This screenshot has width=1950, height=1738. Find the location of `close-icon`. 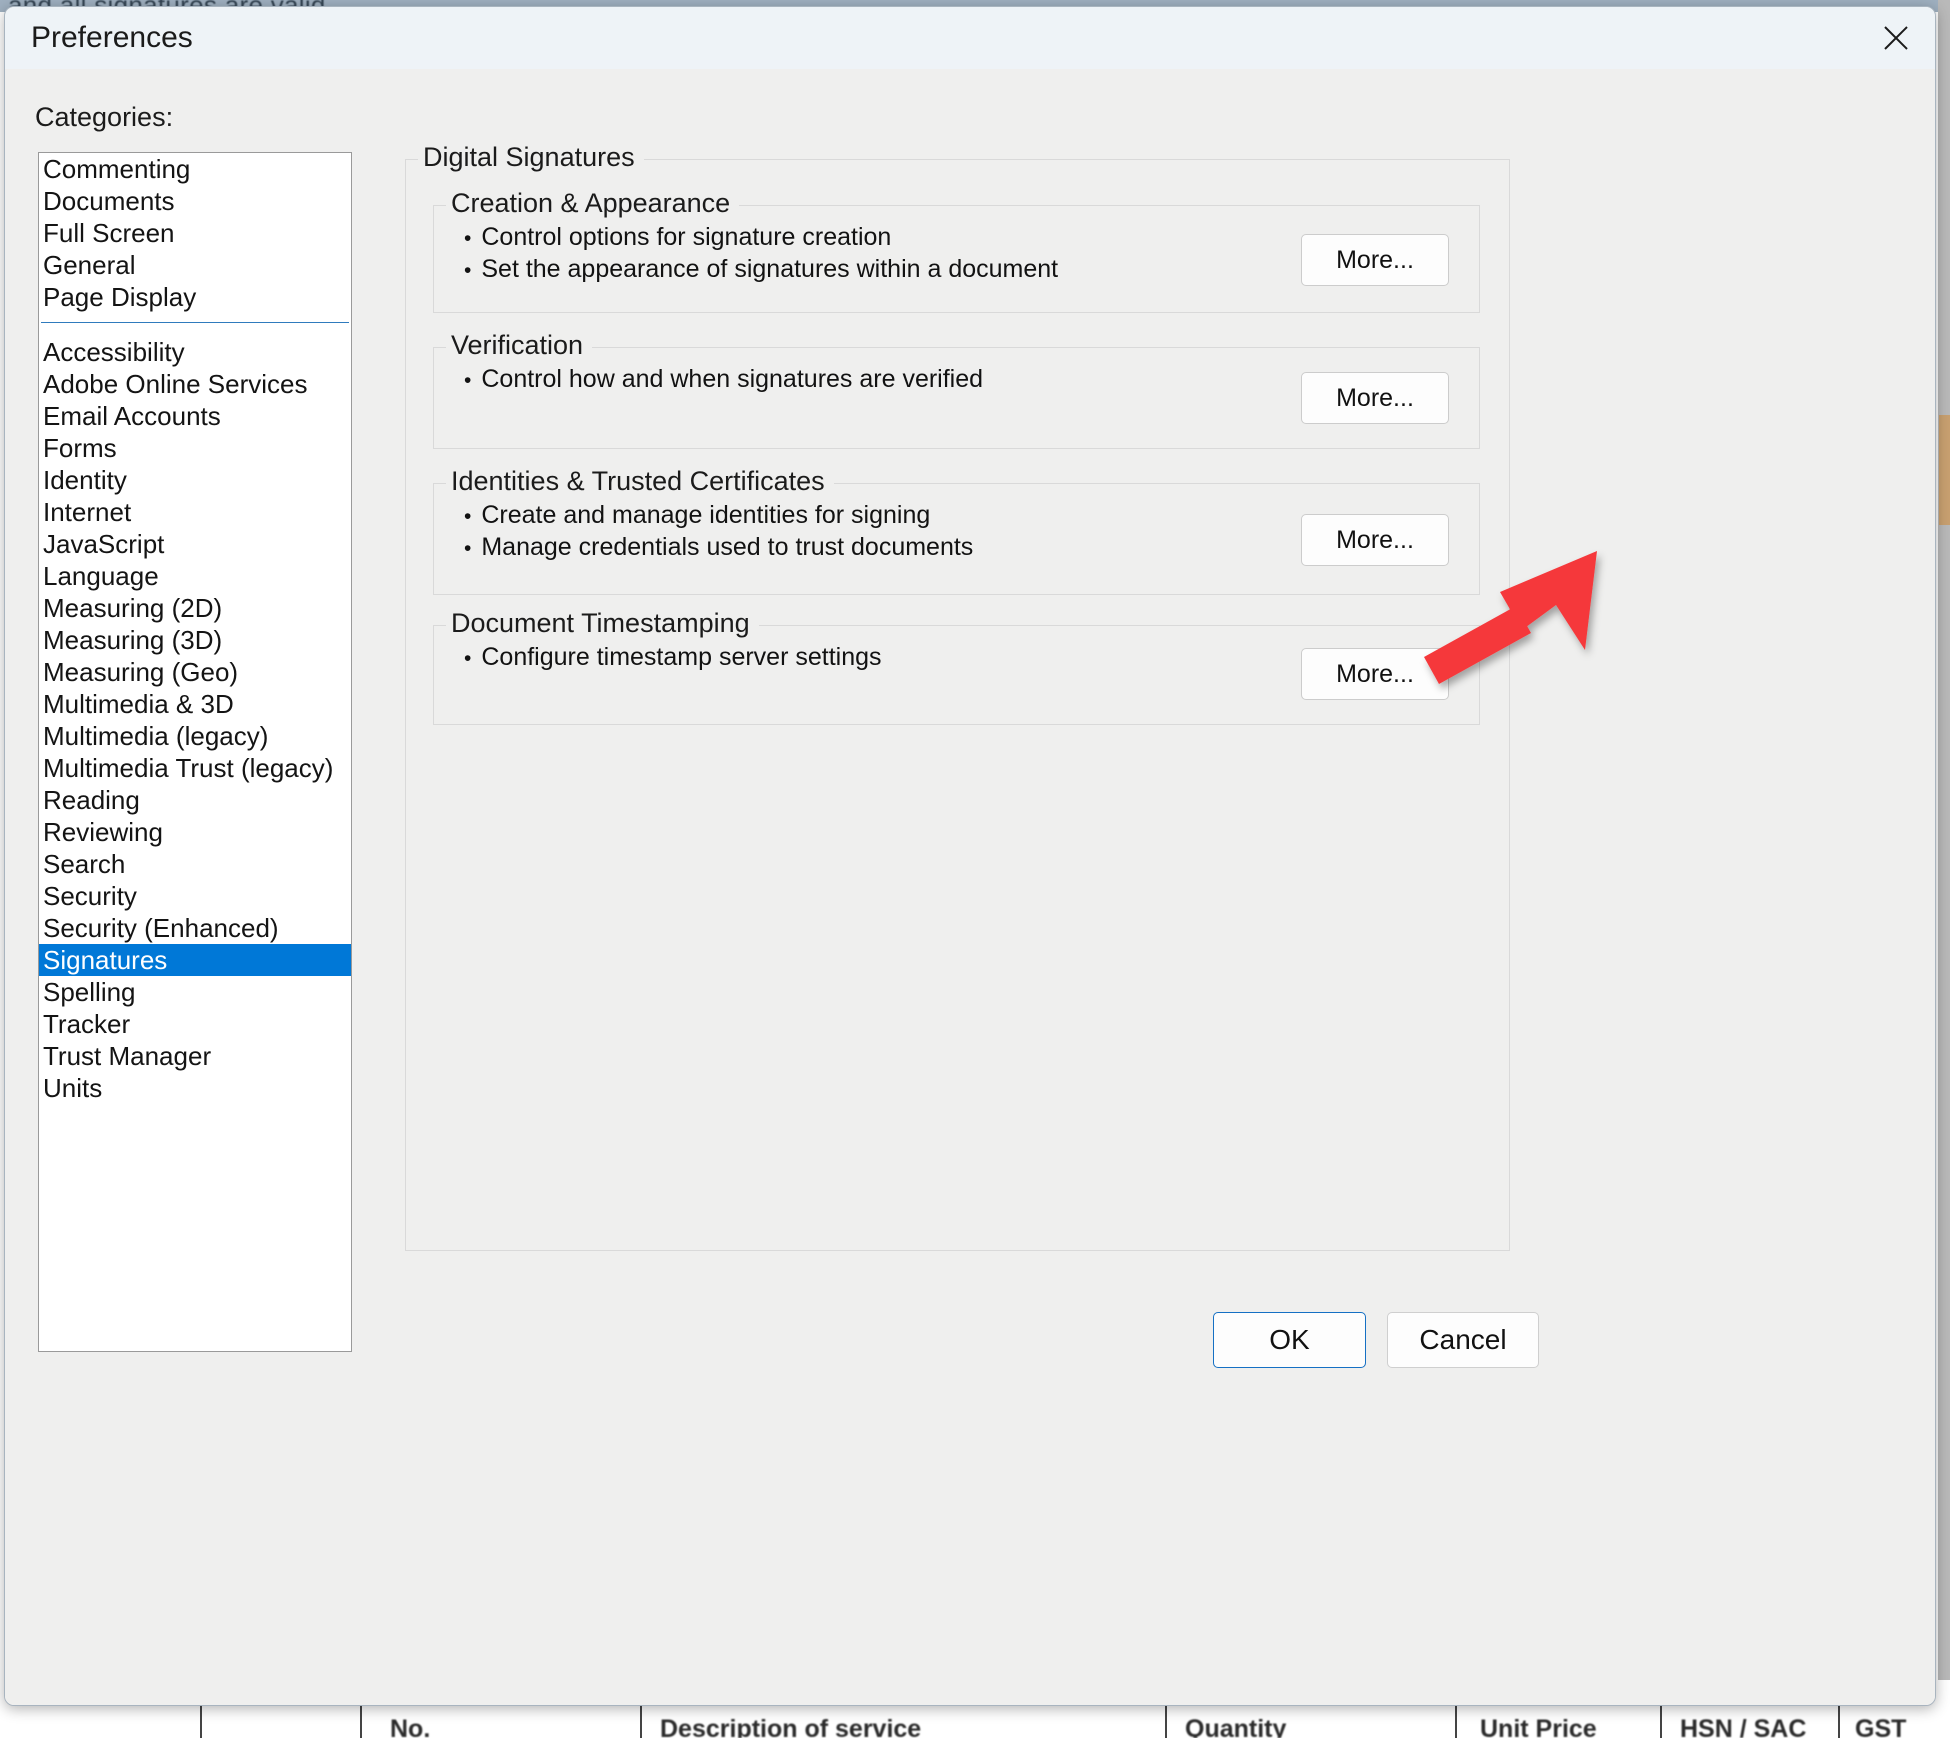

close-icon is located at coordinates (1896, 38).